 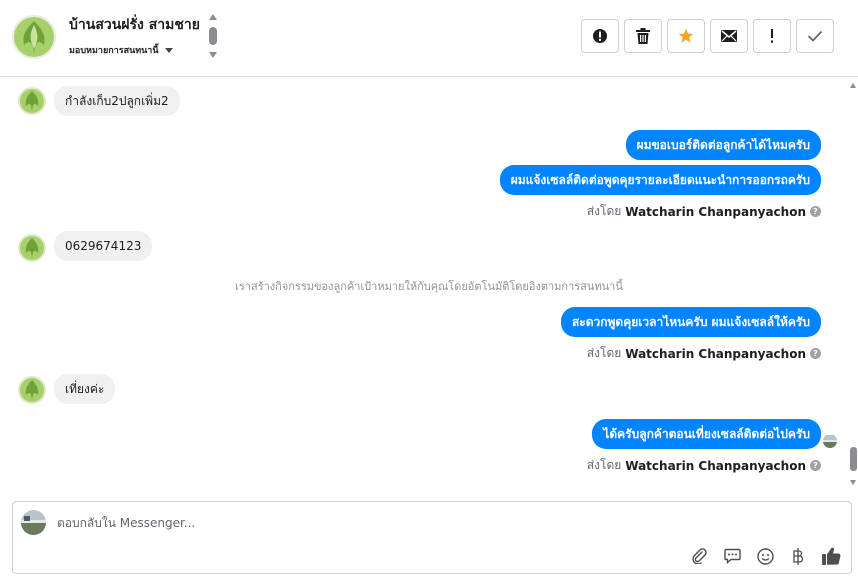 I want to click on like-button, so click(x=831, y=556).